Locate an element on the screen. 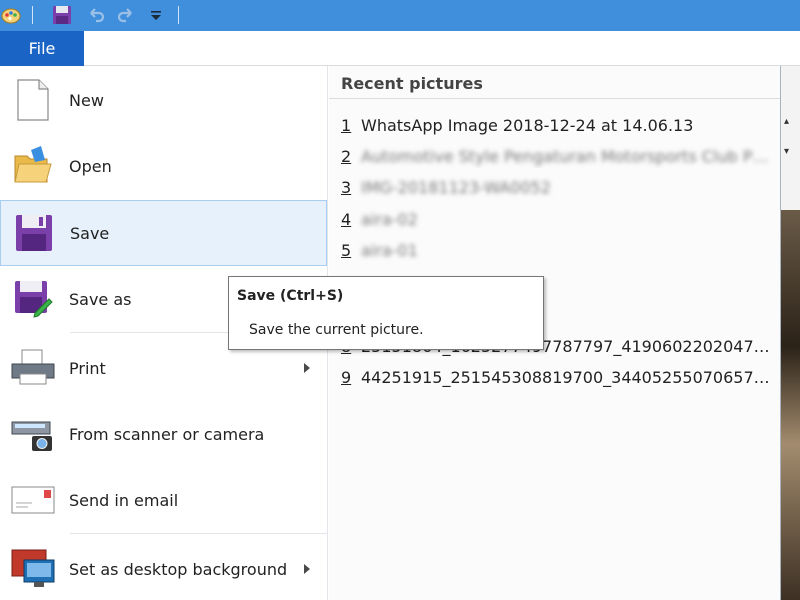 The height and width of the screenshot is (600, 800). menu-item-label: Save is located at coordinates (90, 233).